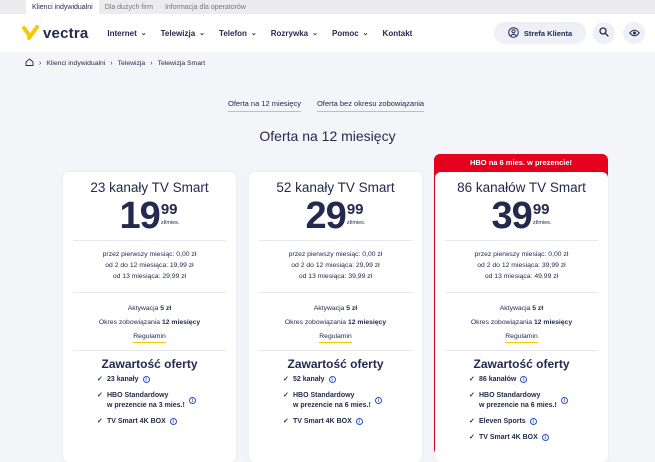  Describe the element at coordinates (327, 136) in the screenshot. I see `section-title: Oferta na 12 miesięcy` at that location.